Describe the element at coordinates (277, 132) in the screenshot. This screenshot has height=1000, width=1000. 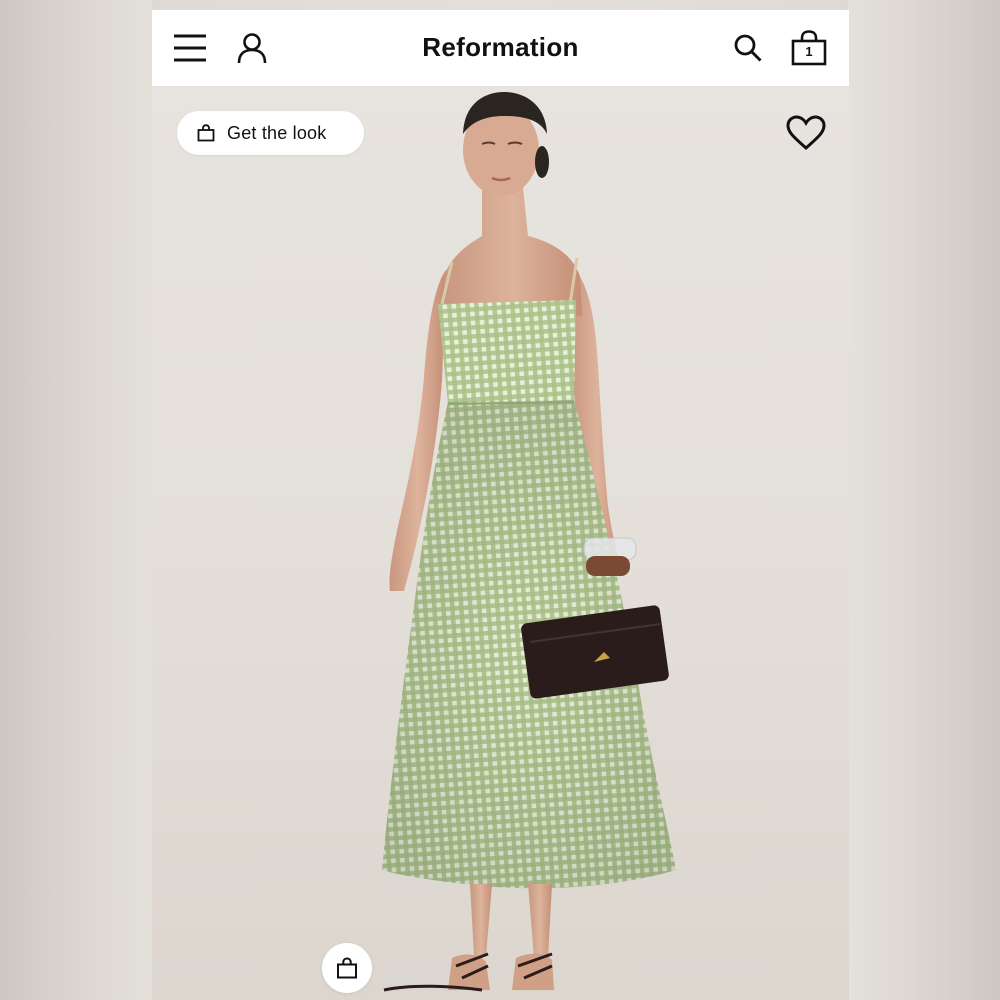
I see `get-the-look-label: Get the look` at that location.